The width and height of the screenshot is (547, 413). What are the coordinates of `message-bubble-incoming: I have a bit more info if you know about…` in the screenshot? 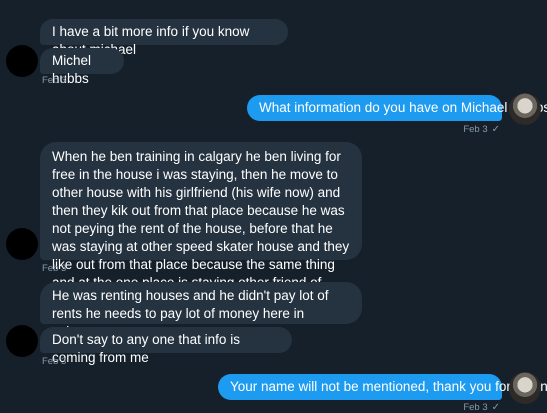 It's located at (164, 38).